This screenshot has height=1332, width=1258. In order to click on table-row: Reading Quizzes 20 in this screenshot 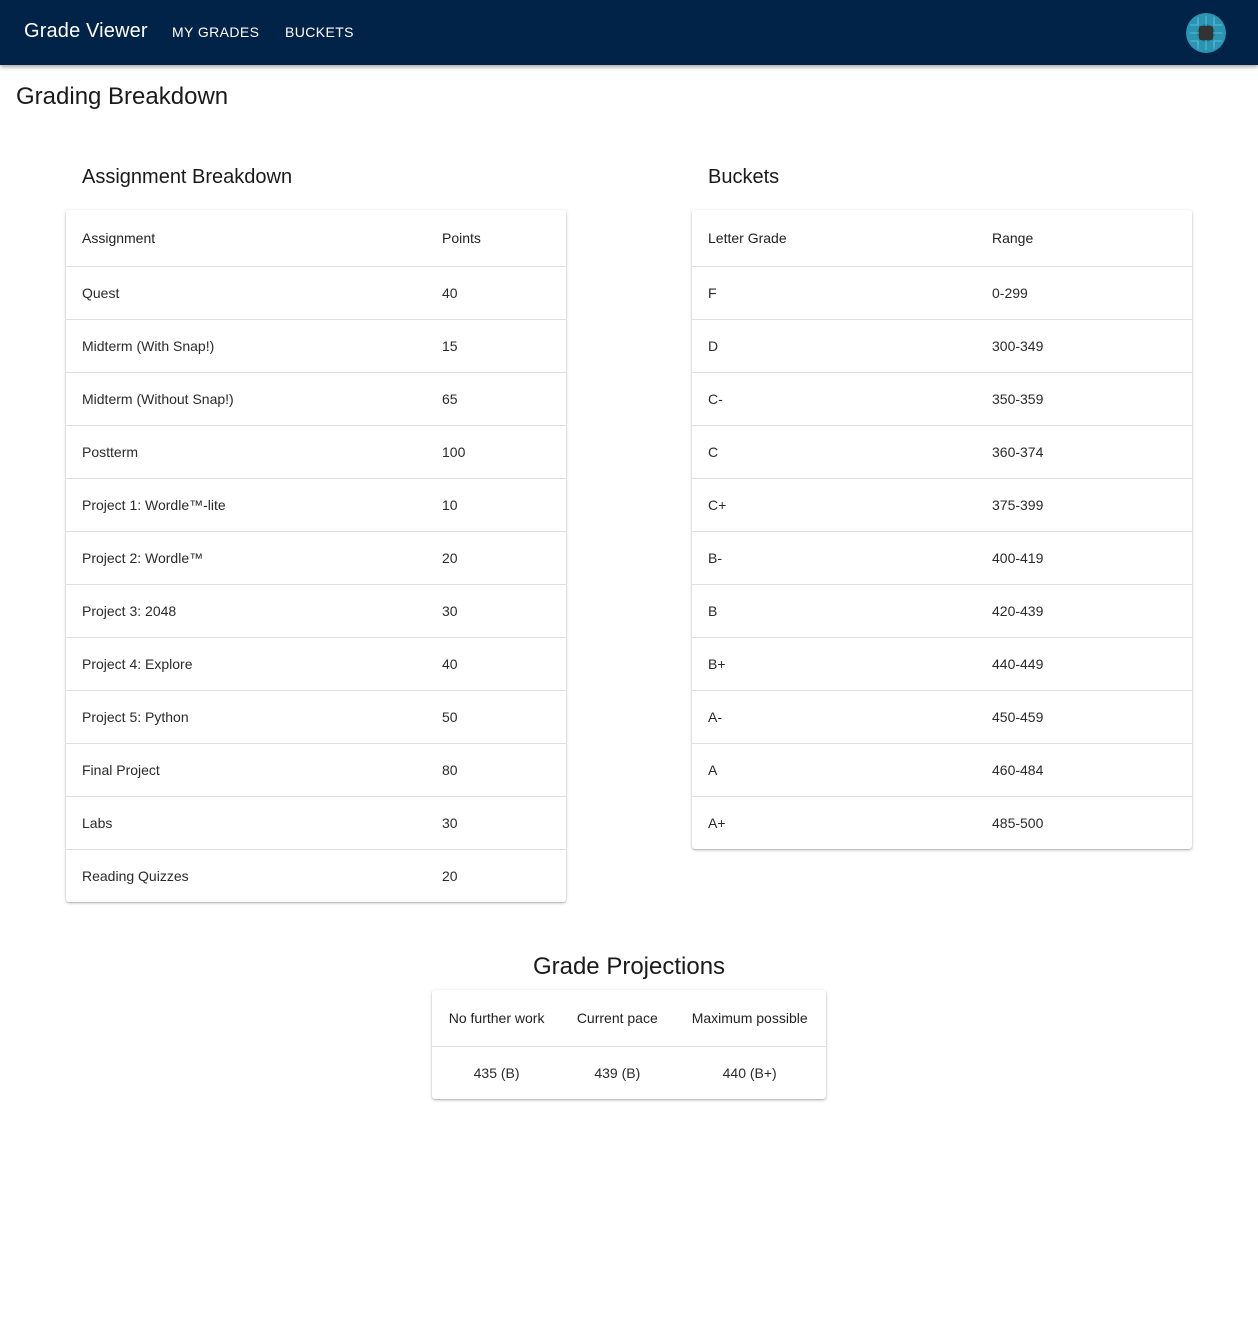, I will do `click(316, 875)`.